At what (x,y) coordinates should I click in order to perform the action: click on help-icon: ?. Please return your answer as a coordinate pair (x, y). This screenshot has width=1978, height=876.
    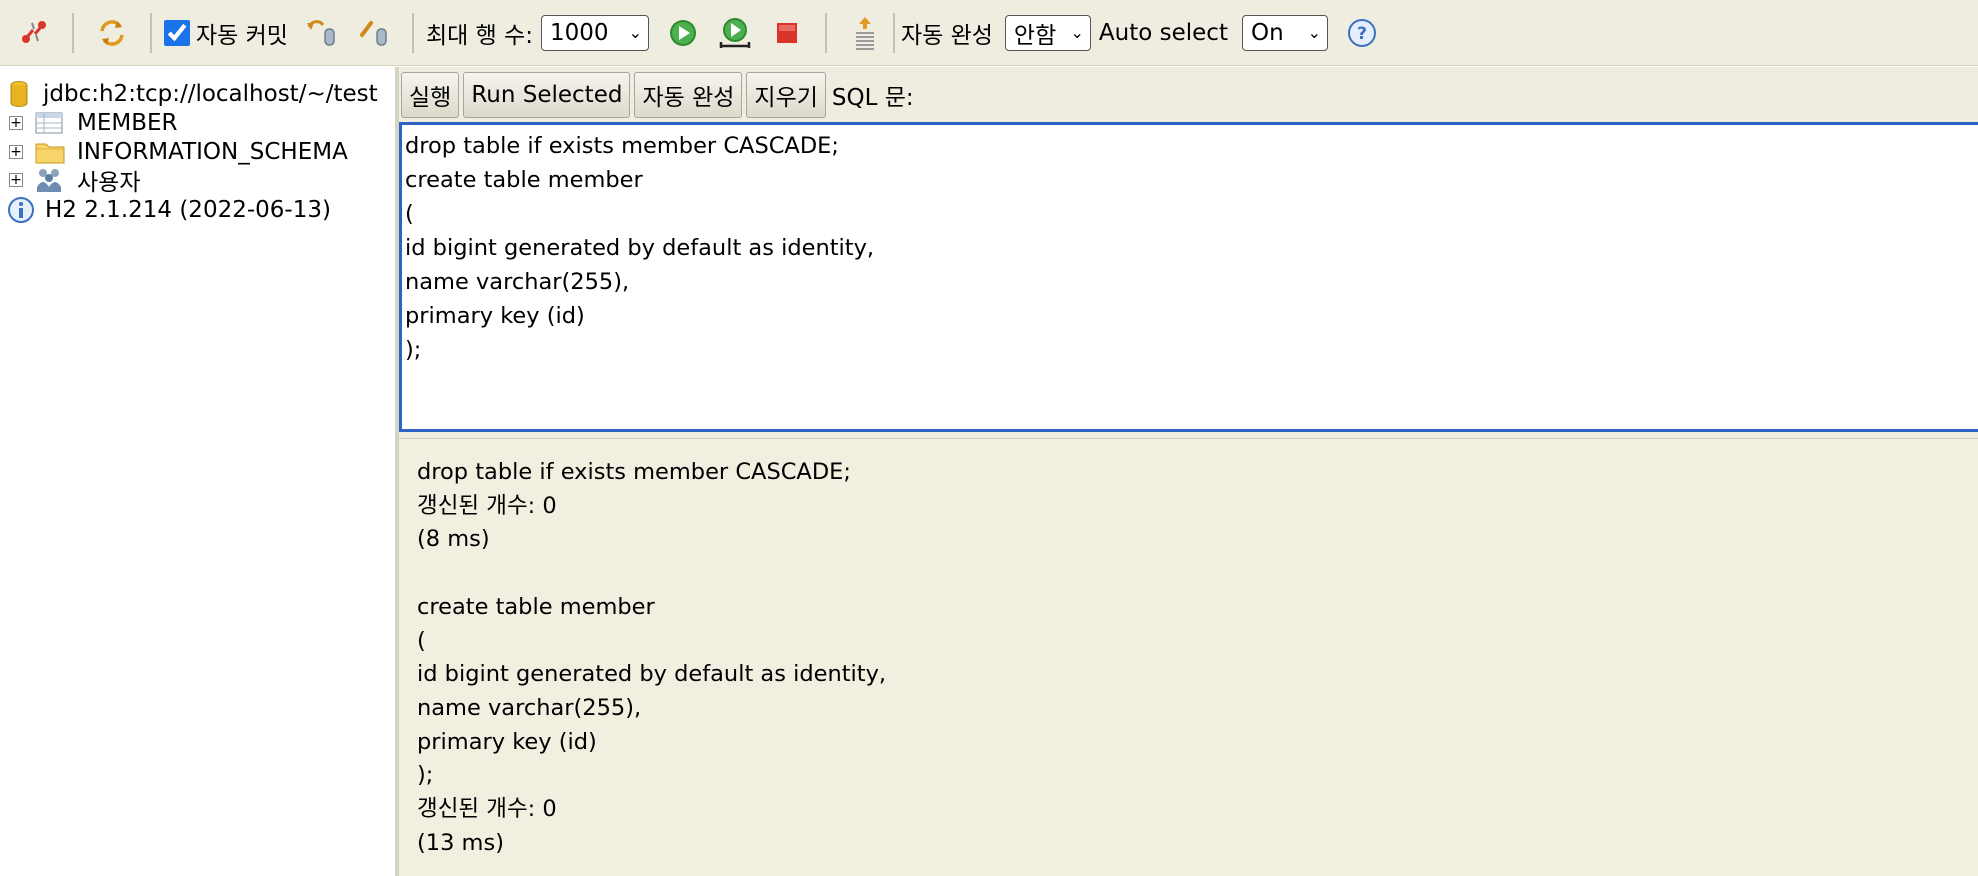
    Looking at the image, I should click on (1362, 33).